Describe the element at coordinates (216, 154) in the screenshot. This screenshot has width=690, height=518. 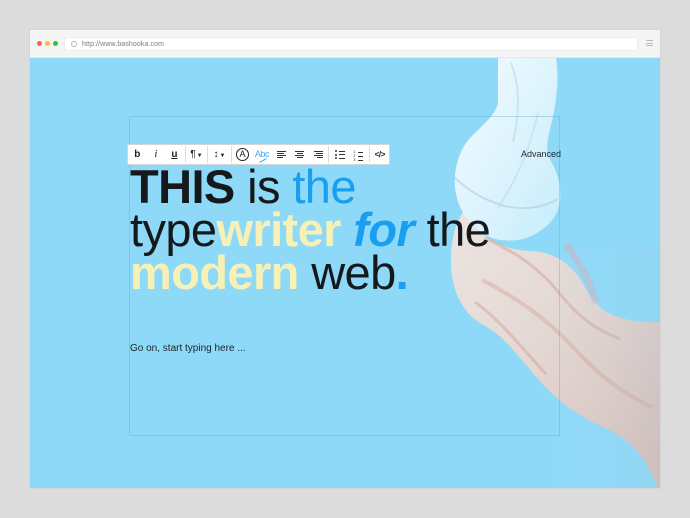
I see `line-spacing-icon: ↕` at that location.